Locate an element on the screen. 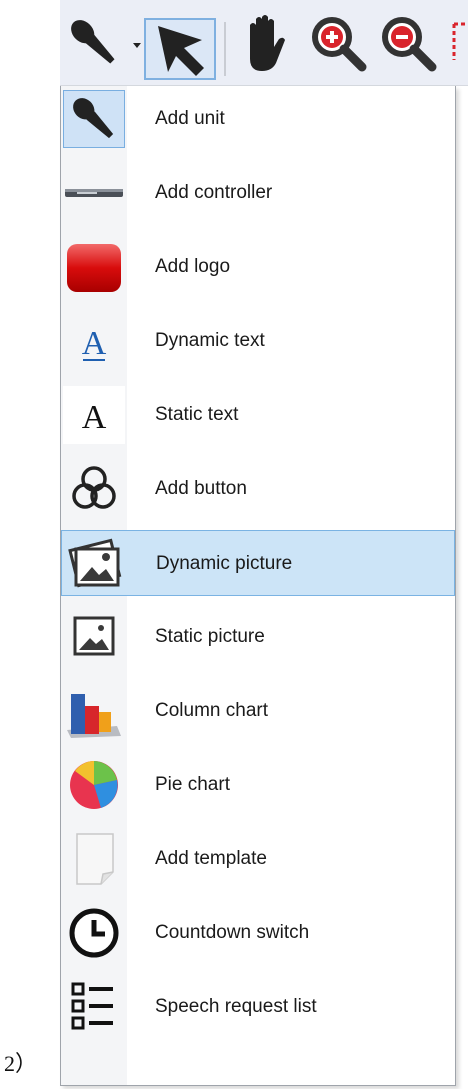  letter-a-icon: A is located at coordinates (94, 415).